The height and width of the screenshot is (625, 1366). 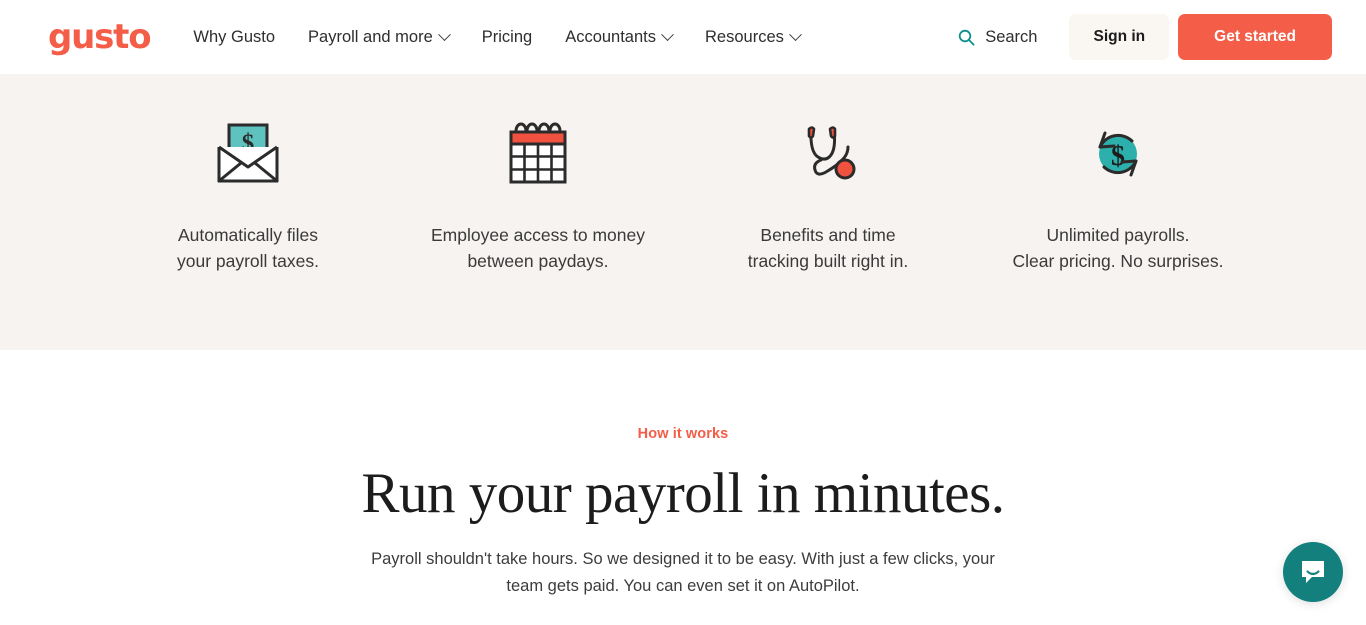 What do you see at coordinates (828, 261) in the screenshot?
I see `feature-caption-line2: tracking built right in.` at bounding box center [828, 261].